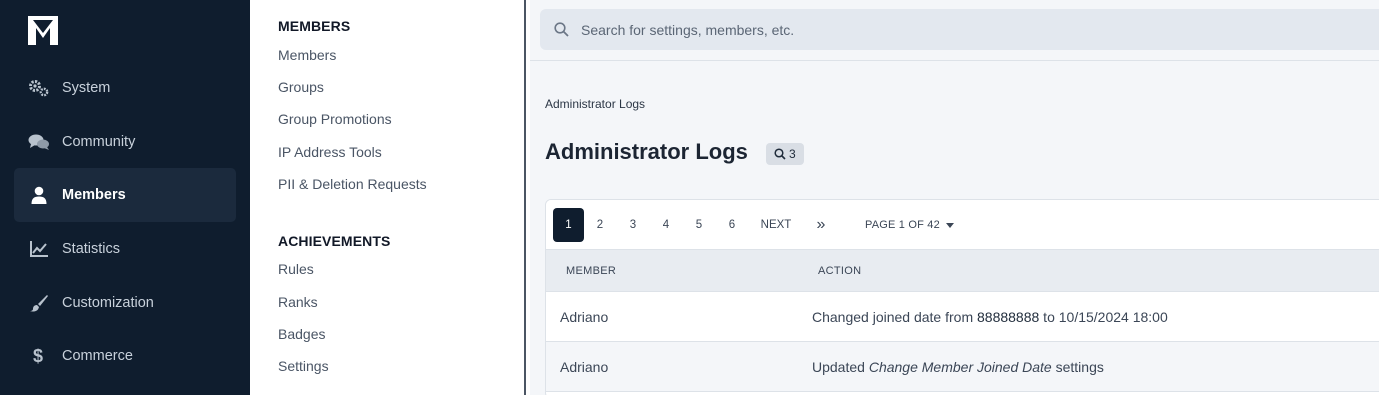 The image size is (1379, 395). What do you see at coordinates (91, 249) in the screenshot?
I see `nav-item-label: Statistics` at bounding box center [91, 249].